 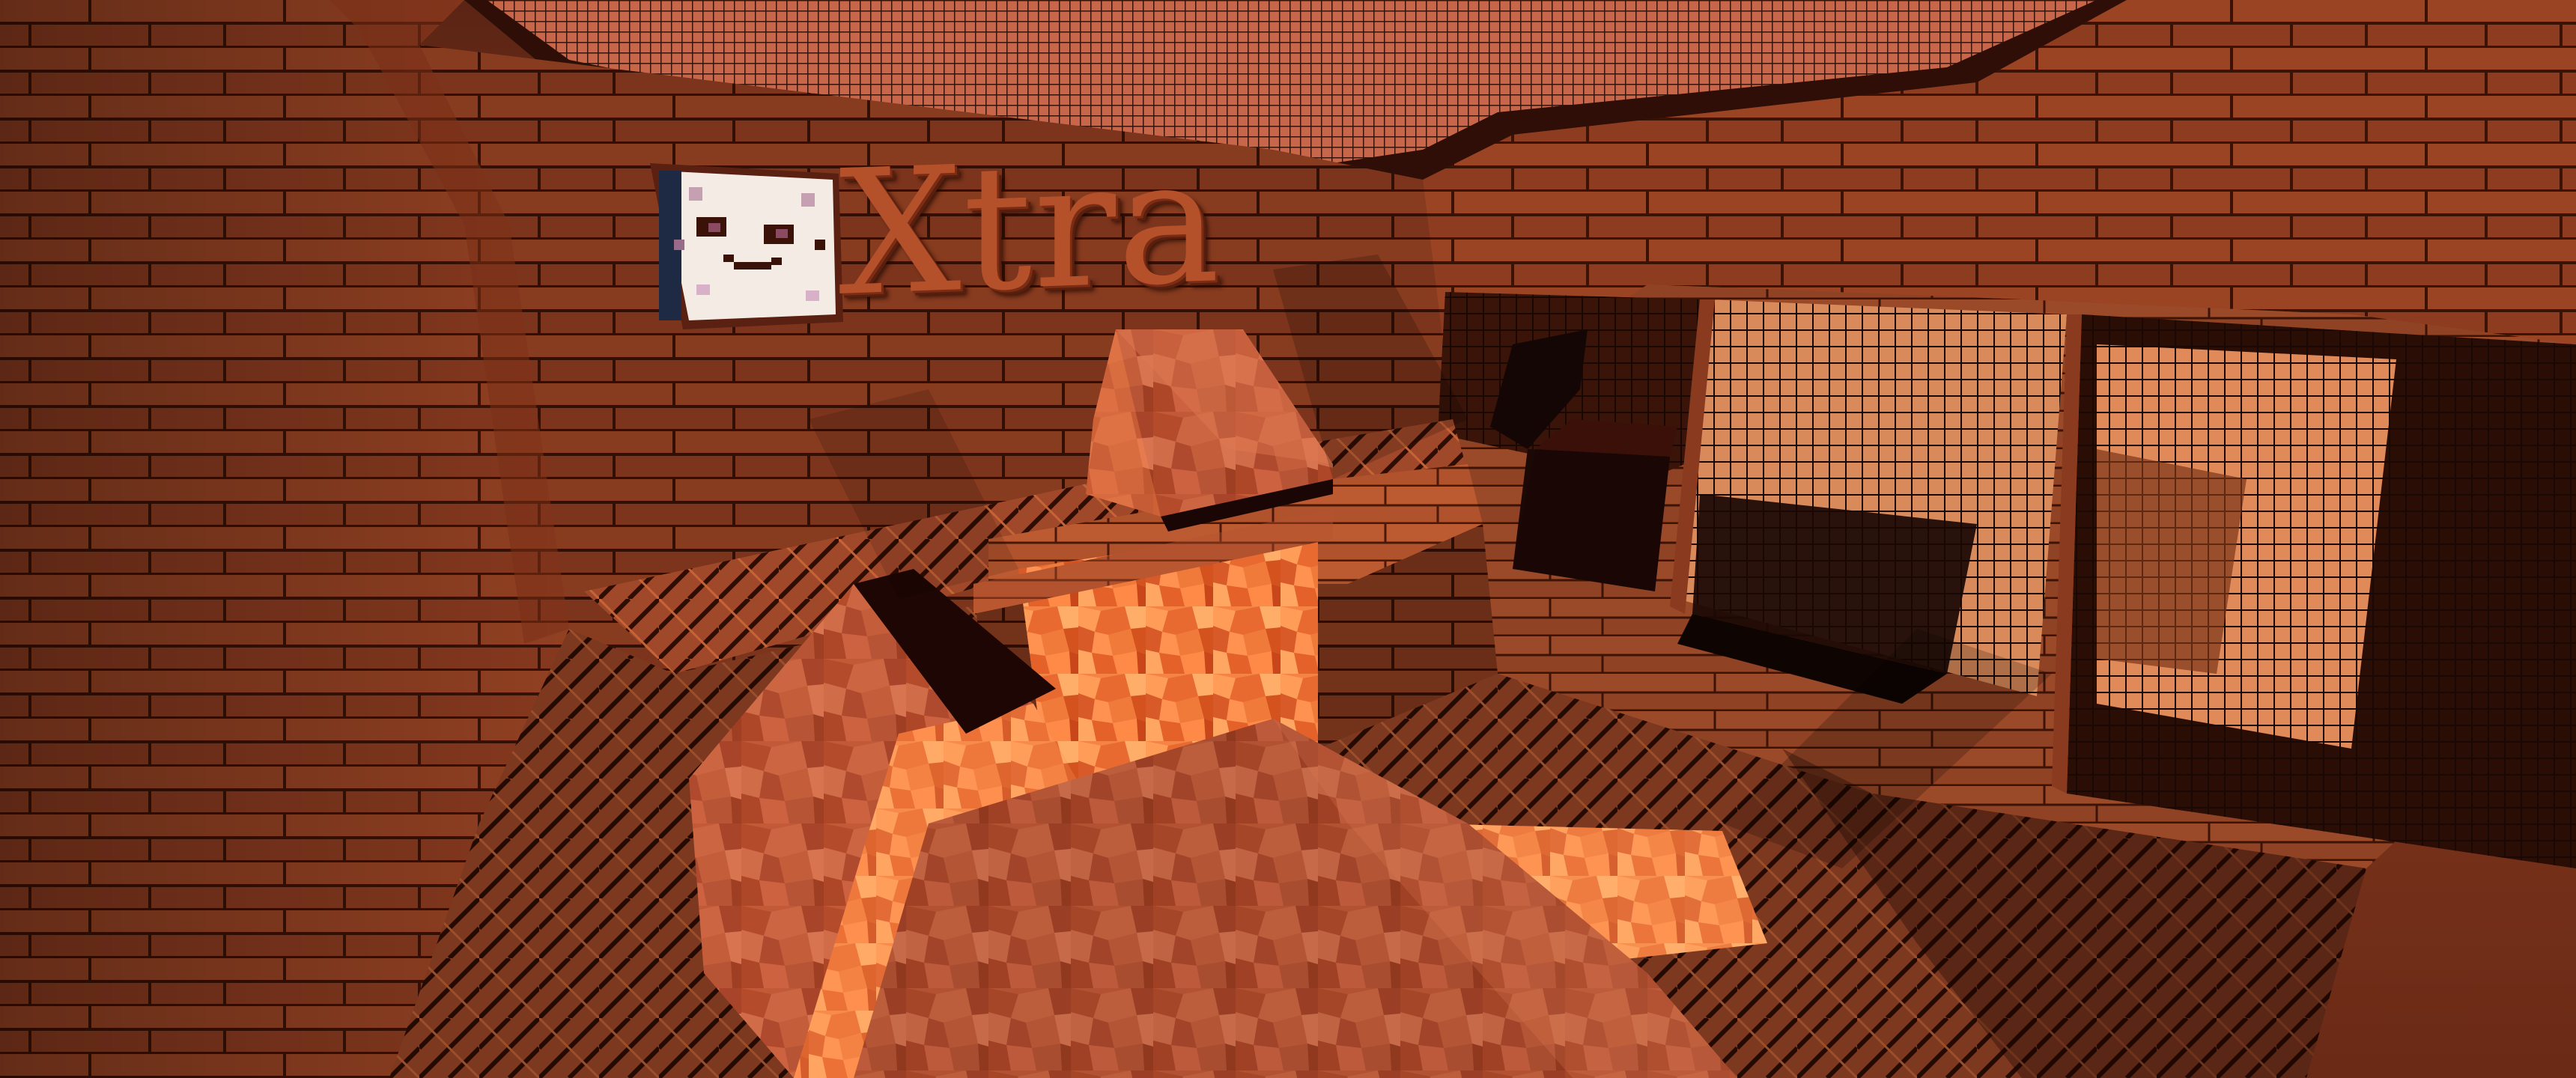 What do you see at coordinates (1030, 228) in the screenshot?
I see `xtra-sign: Xtra` at bounding box center [1030, 228].